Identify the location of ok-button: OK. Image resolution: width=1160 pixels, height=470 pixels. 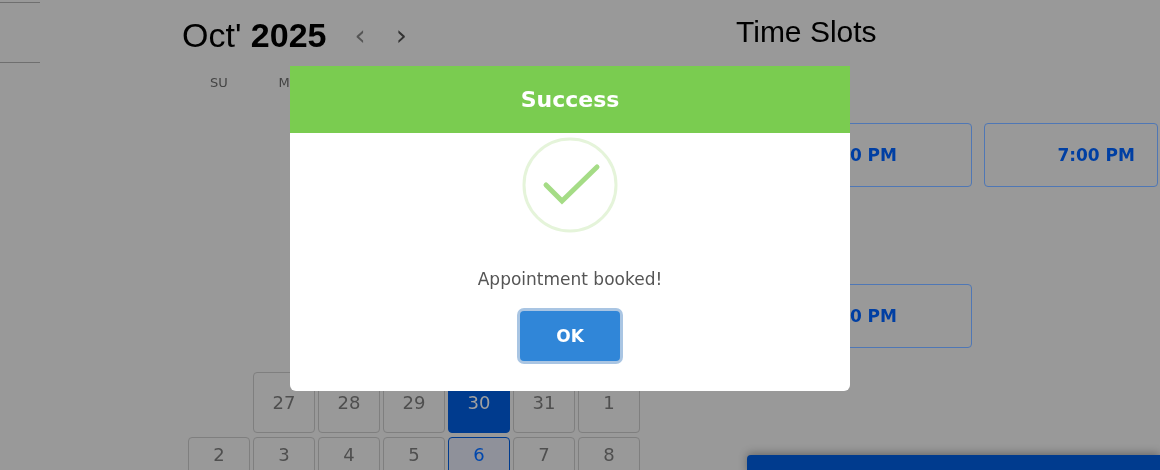
(570, 336).